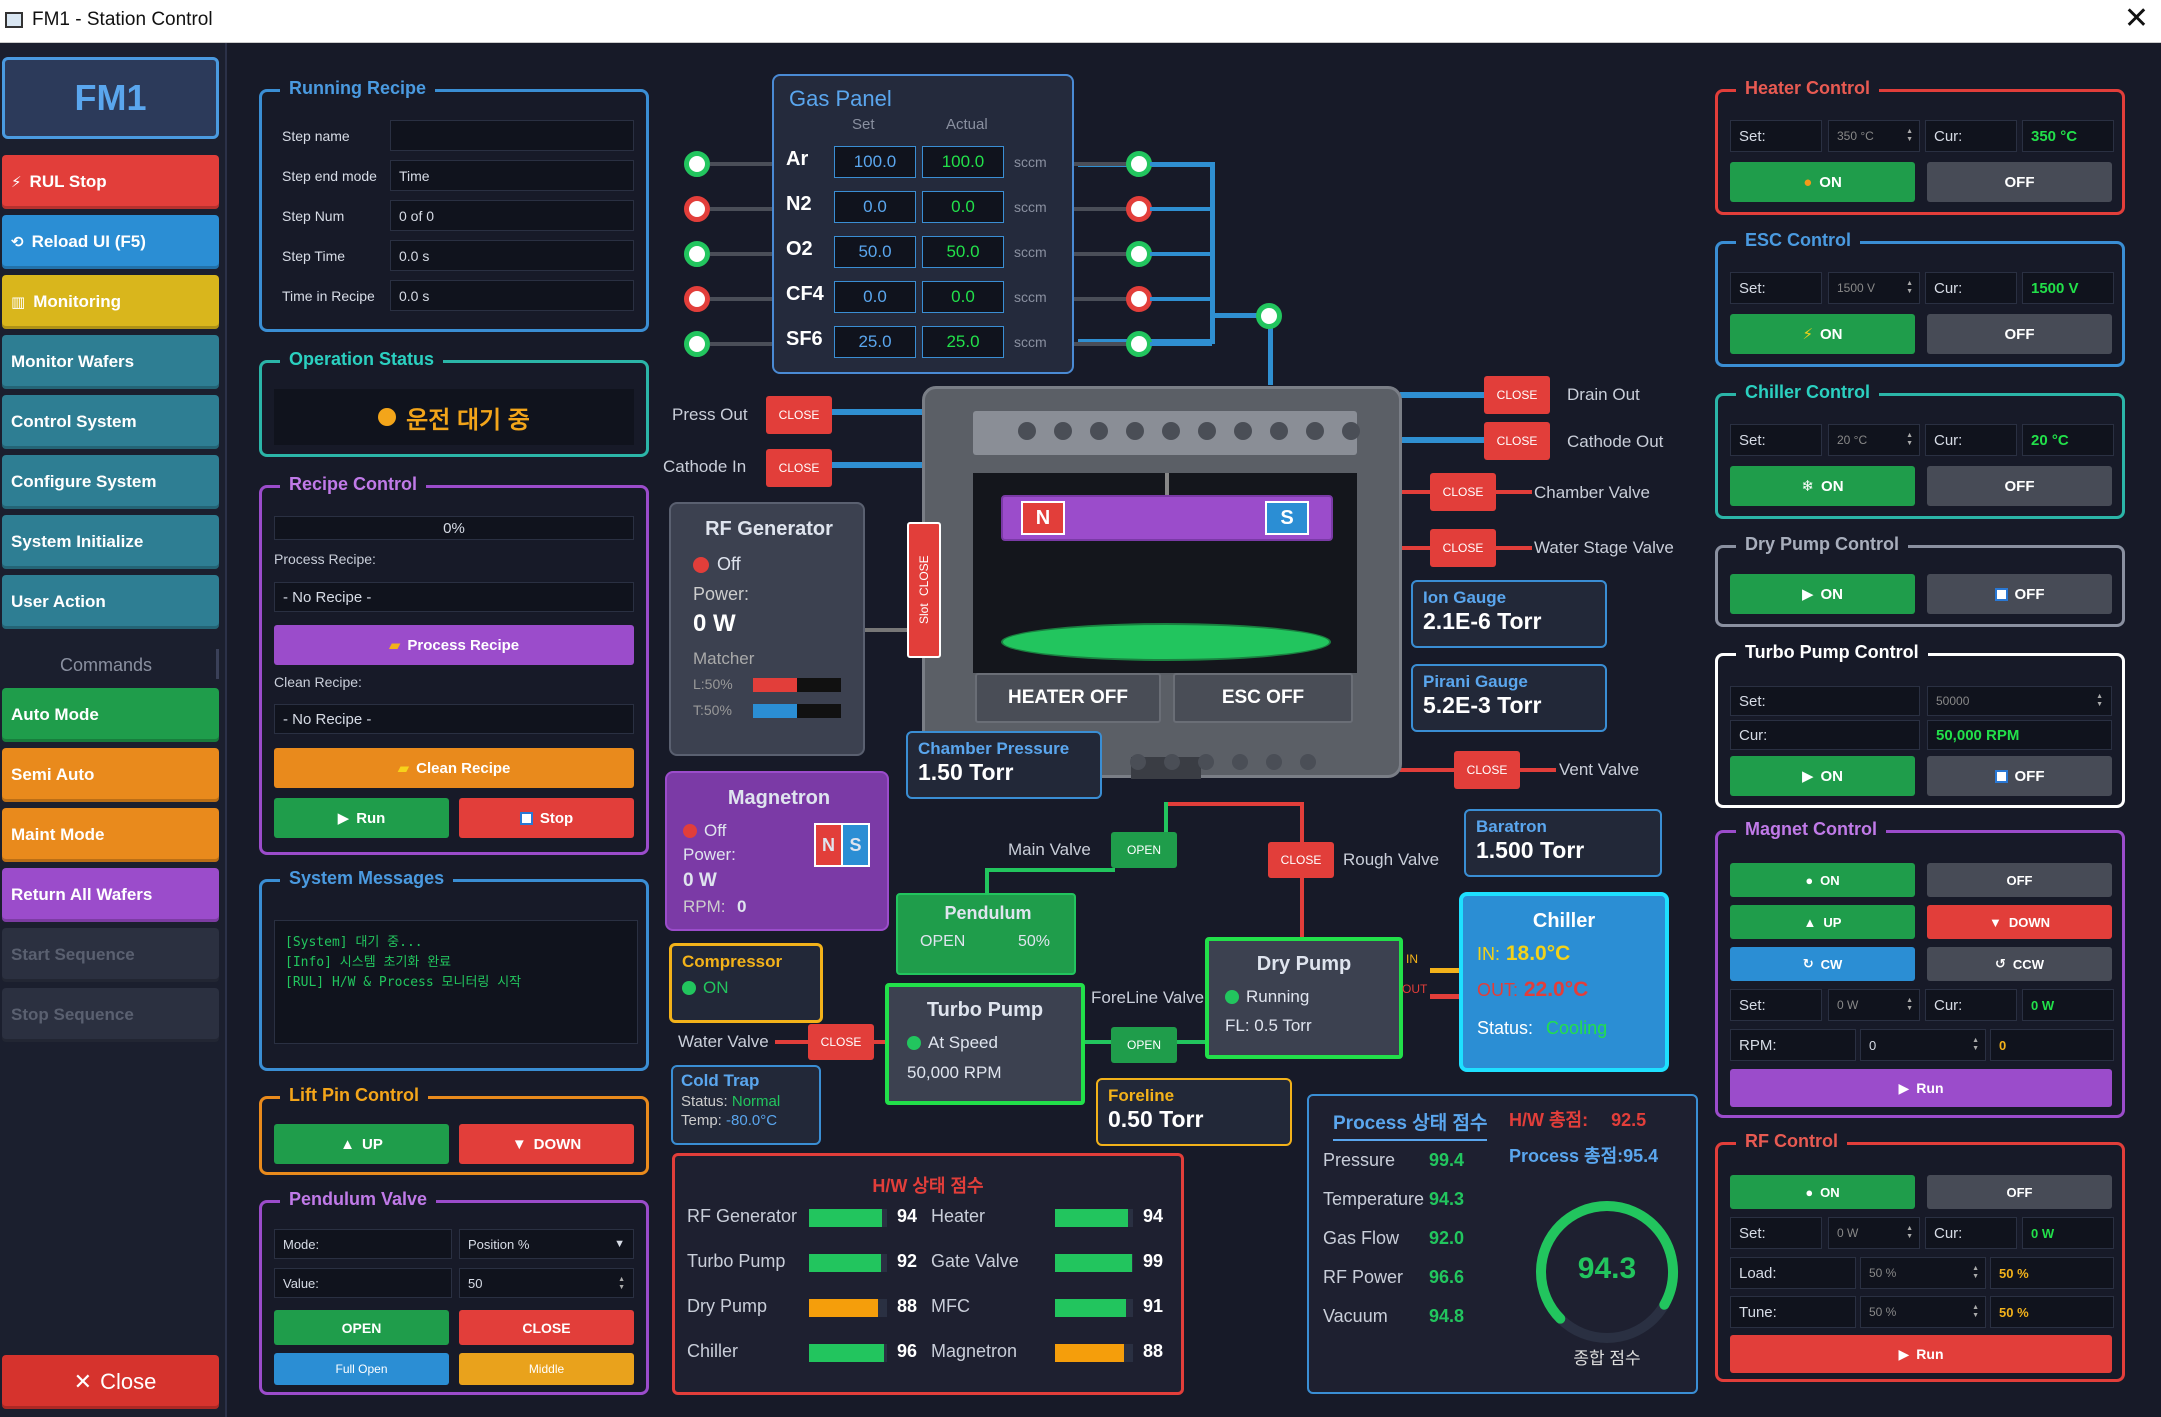  Describe the element at coordinates (1822, 486) in the screenshot. I see `chiller-on-button: ❄ ON` at that location.